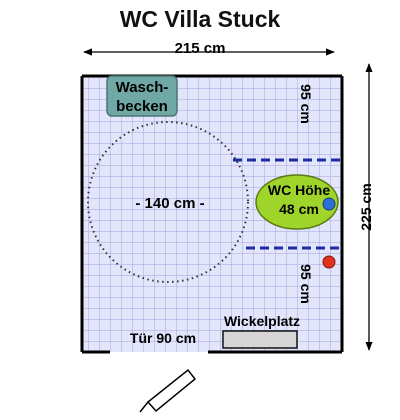 Image resolution: width=400 pixels, height=420 pixels. I want to click on turning-circle-label: - 140 cm -, so click(170, 203).